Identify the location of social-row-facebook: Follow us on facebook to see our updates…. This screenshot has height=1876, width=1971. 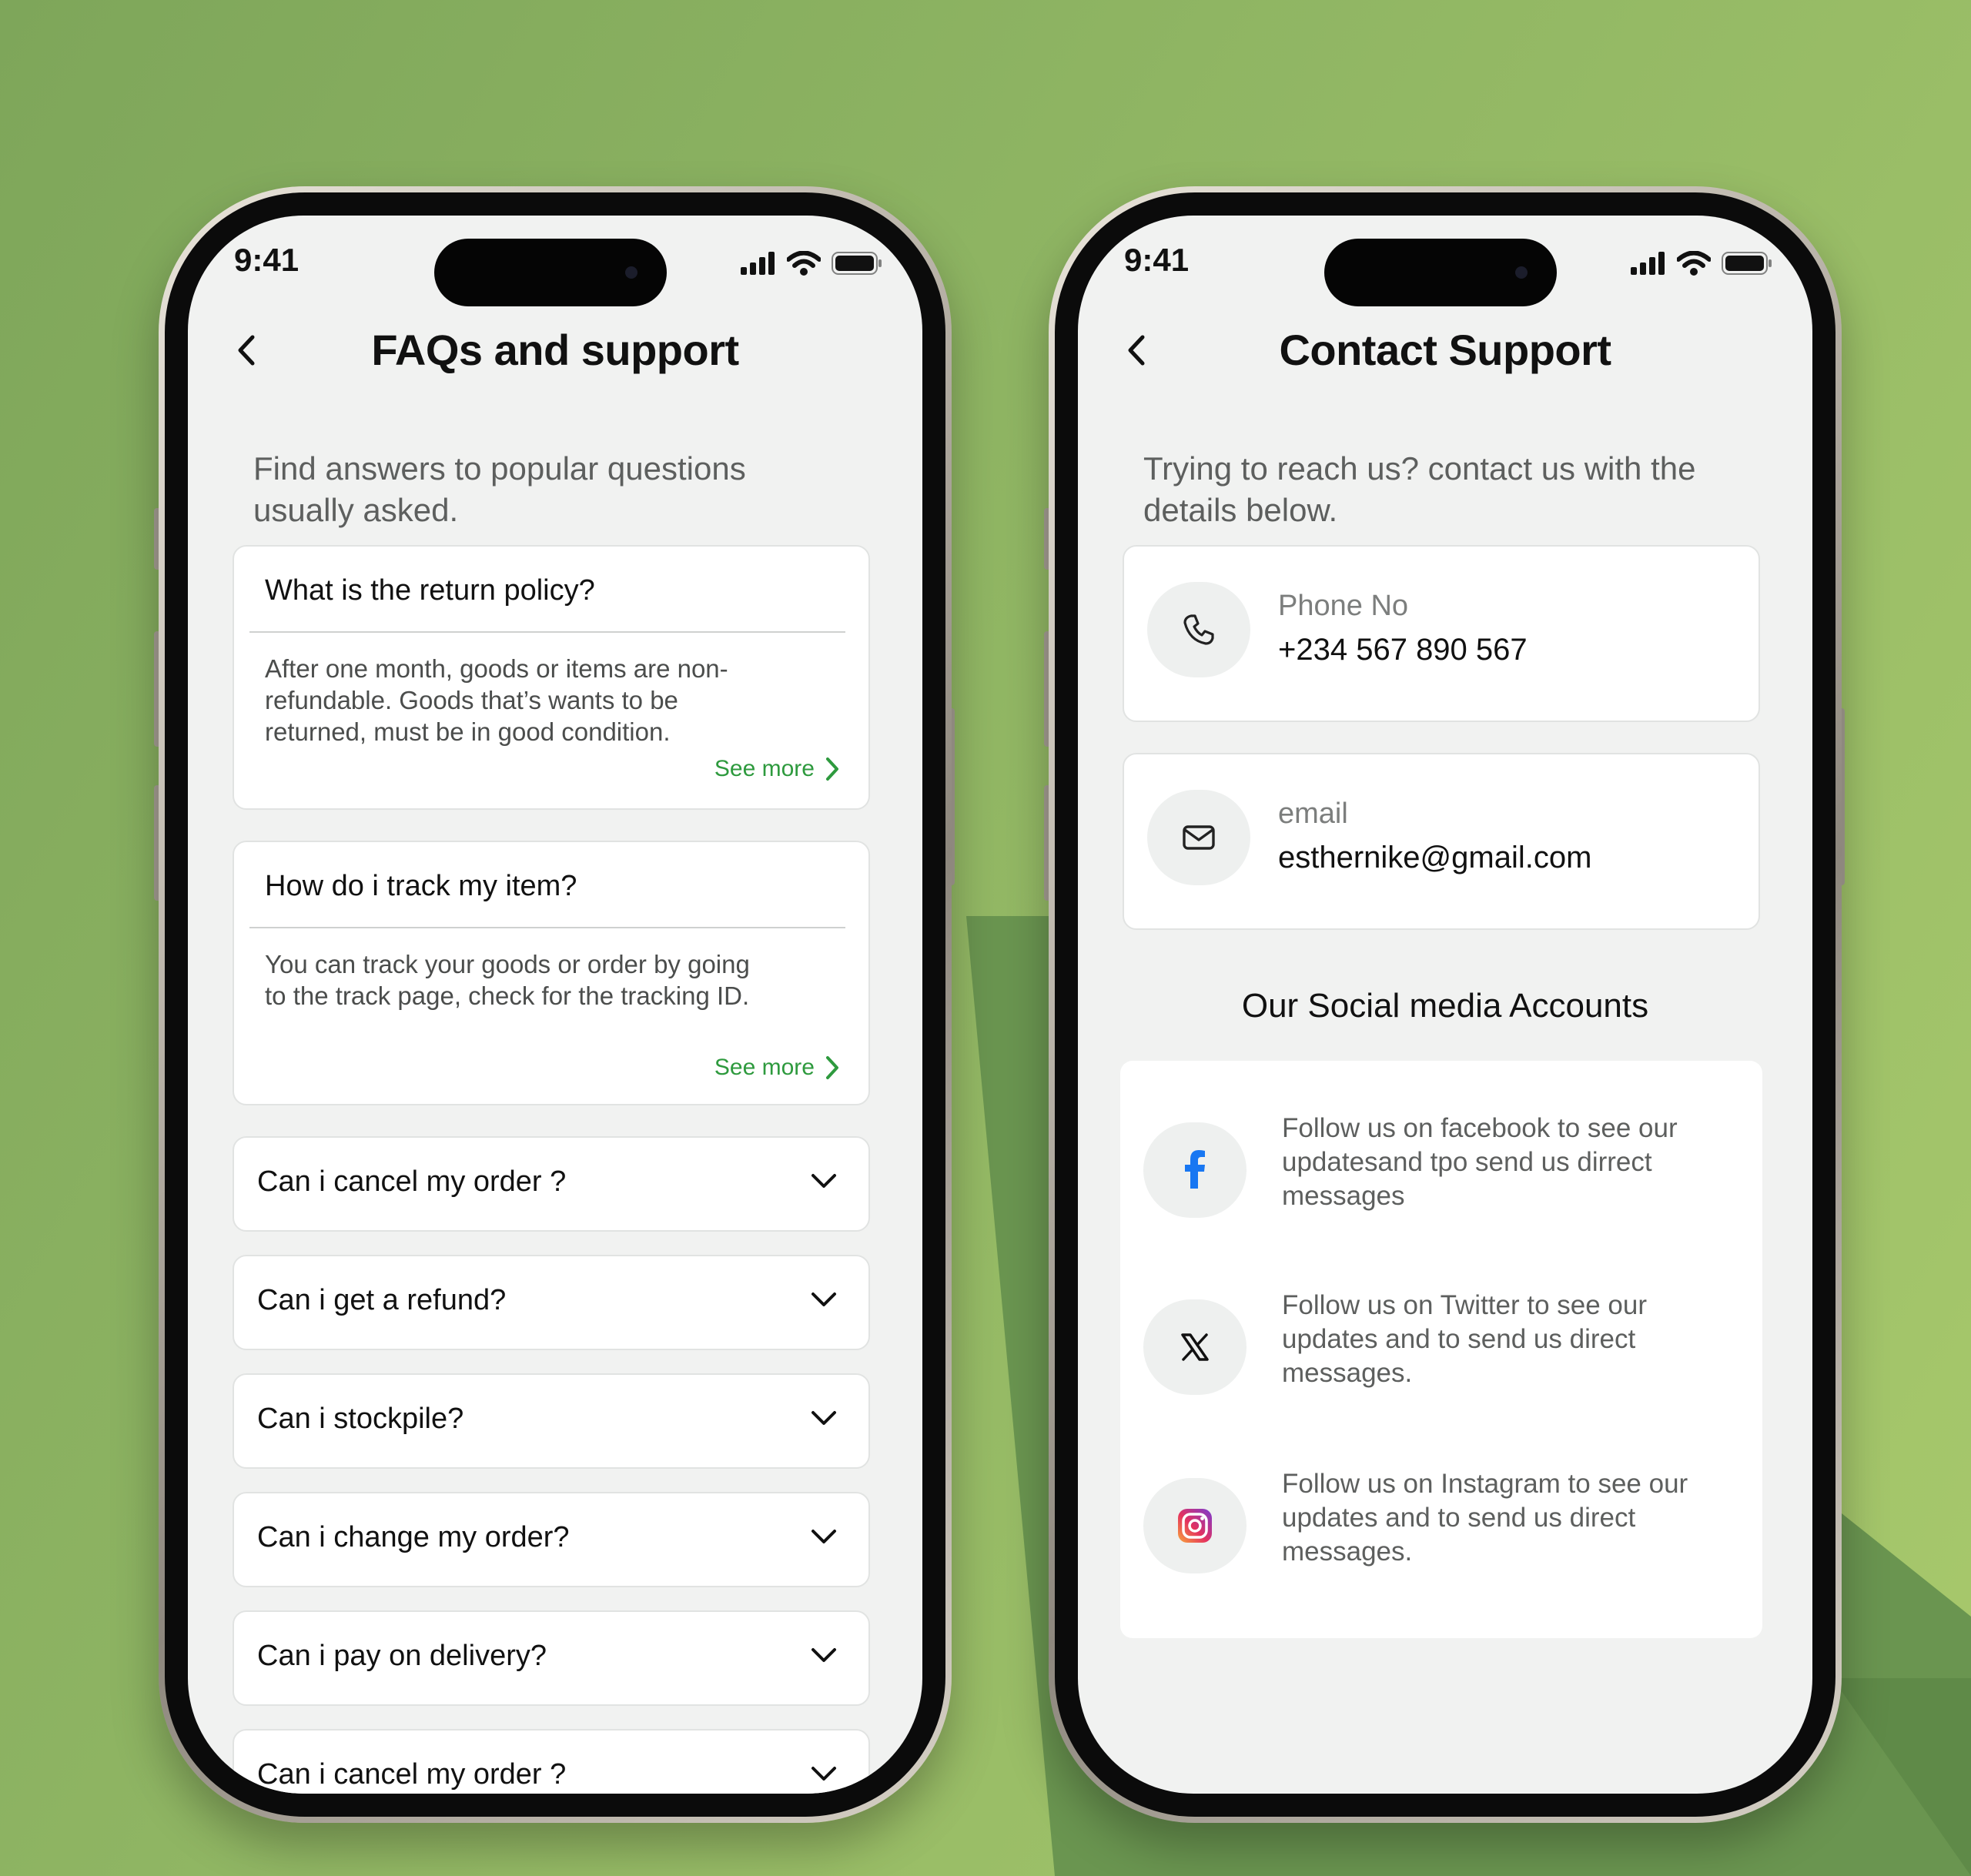
(1441, 1169).